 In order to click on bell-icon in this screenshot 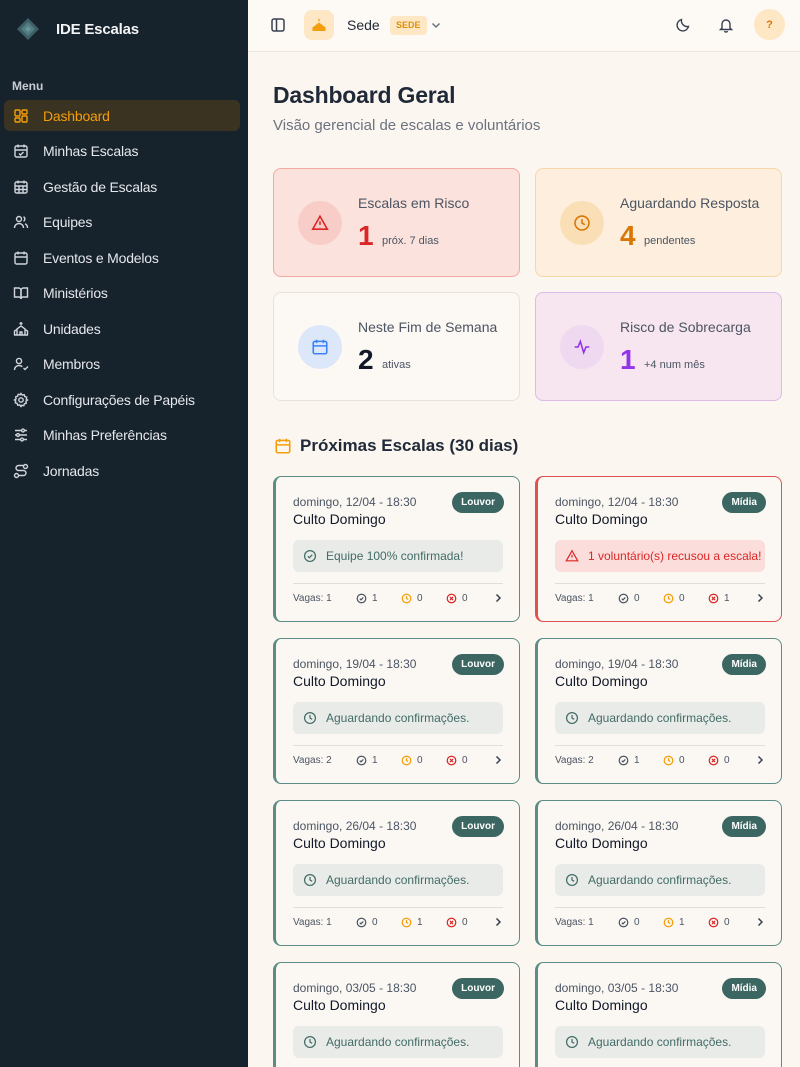, I will do `click(726, 25)`.